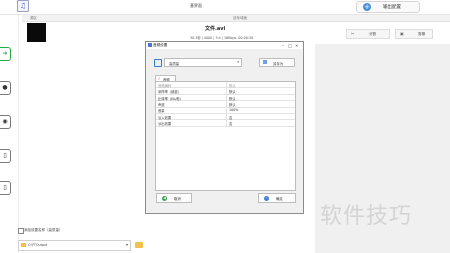 The image size is (450, 253). Describe the element at coordinates (23, 6) in the screenshot. I see `music-note-icon: ♫` at that location.